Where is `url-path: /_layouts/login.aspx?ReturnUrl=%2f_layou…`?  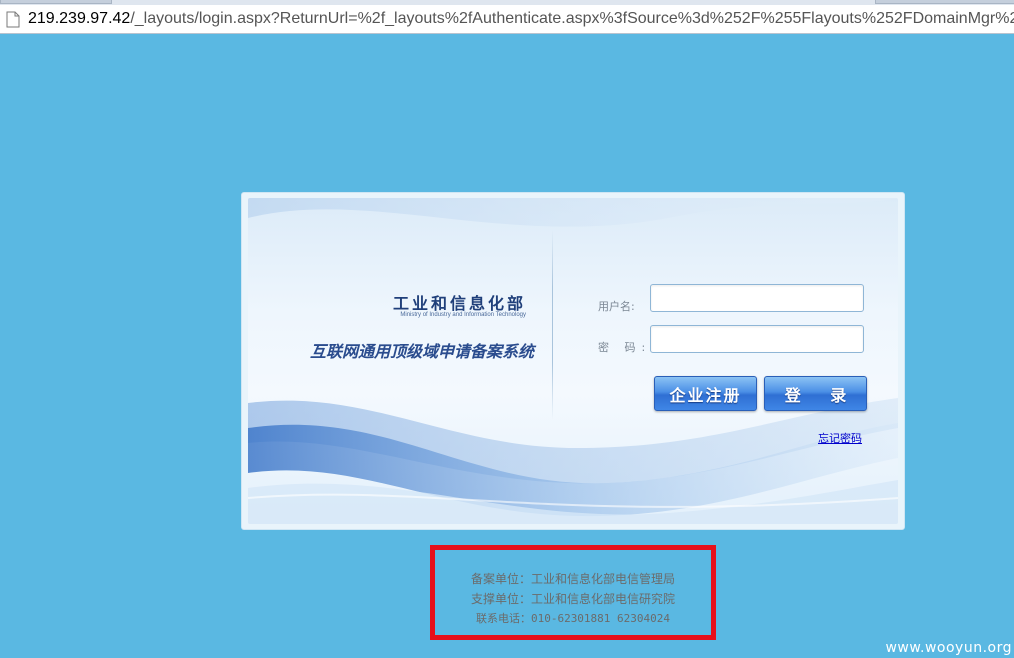
url-path: /_layouts/login.aspx?ReturnUrl=%2f_layou… is located at coordinates (572, 18).